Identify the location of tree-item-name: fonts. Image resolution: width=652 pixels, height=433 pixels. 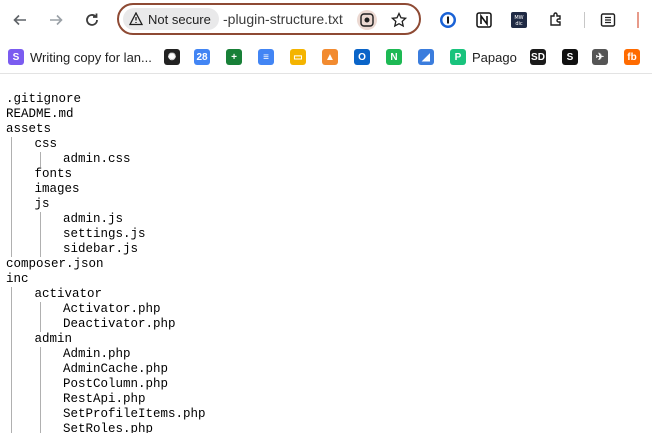
(53, 174).